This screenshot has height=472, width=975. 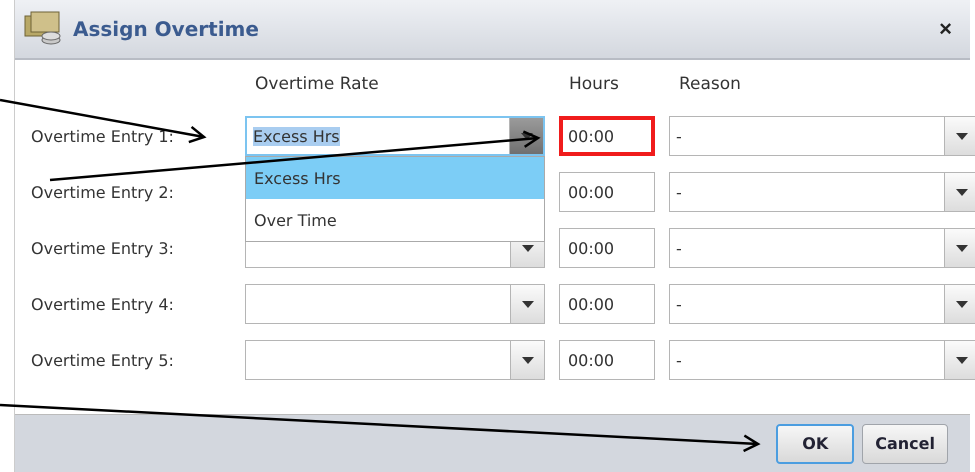 I want to click on dialog-title: Assign Overtime, so click(x=166, y=29).